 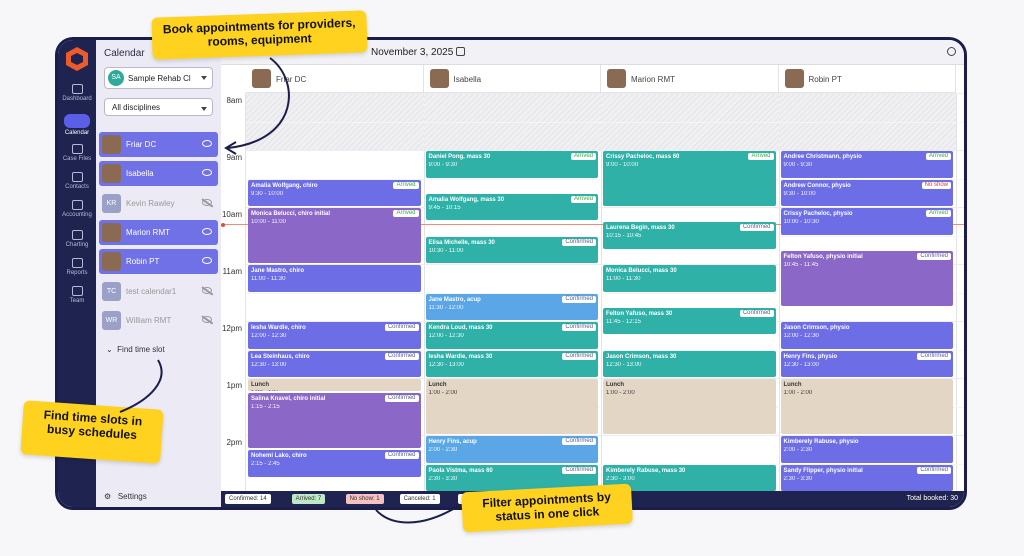 I want to click on app-logo-icon, so click(x=77, y=59).